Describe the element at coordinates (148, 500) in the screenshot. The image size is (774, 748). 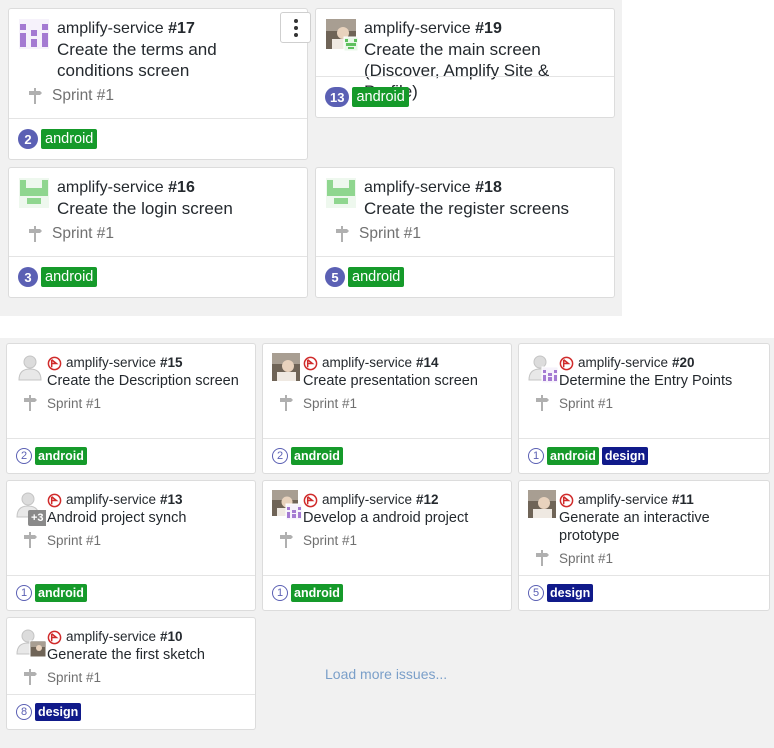
I see `issue-repo: amplify-service #13` at that location.